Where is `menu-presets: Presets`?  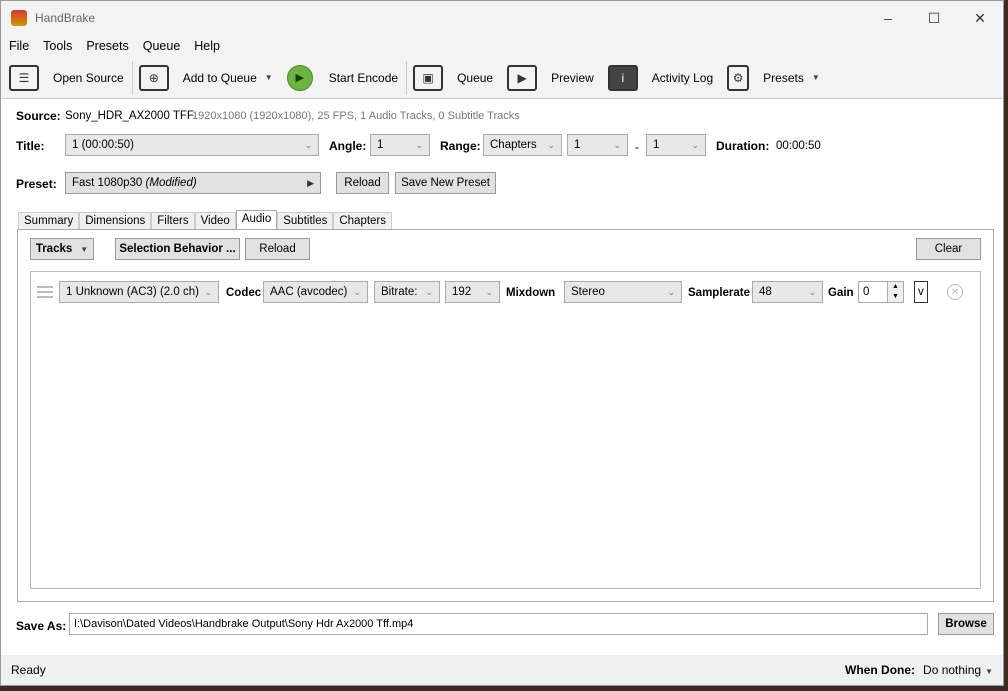 menu-presets: Presets is located at coordinates (107, 46).